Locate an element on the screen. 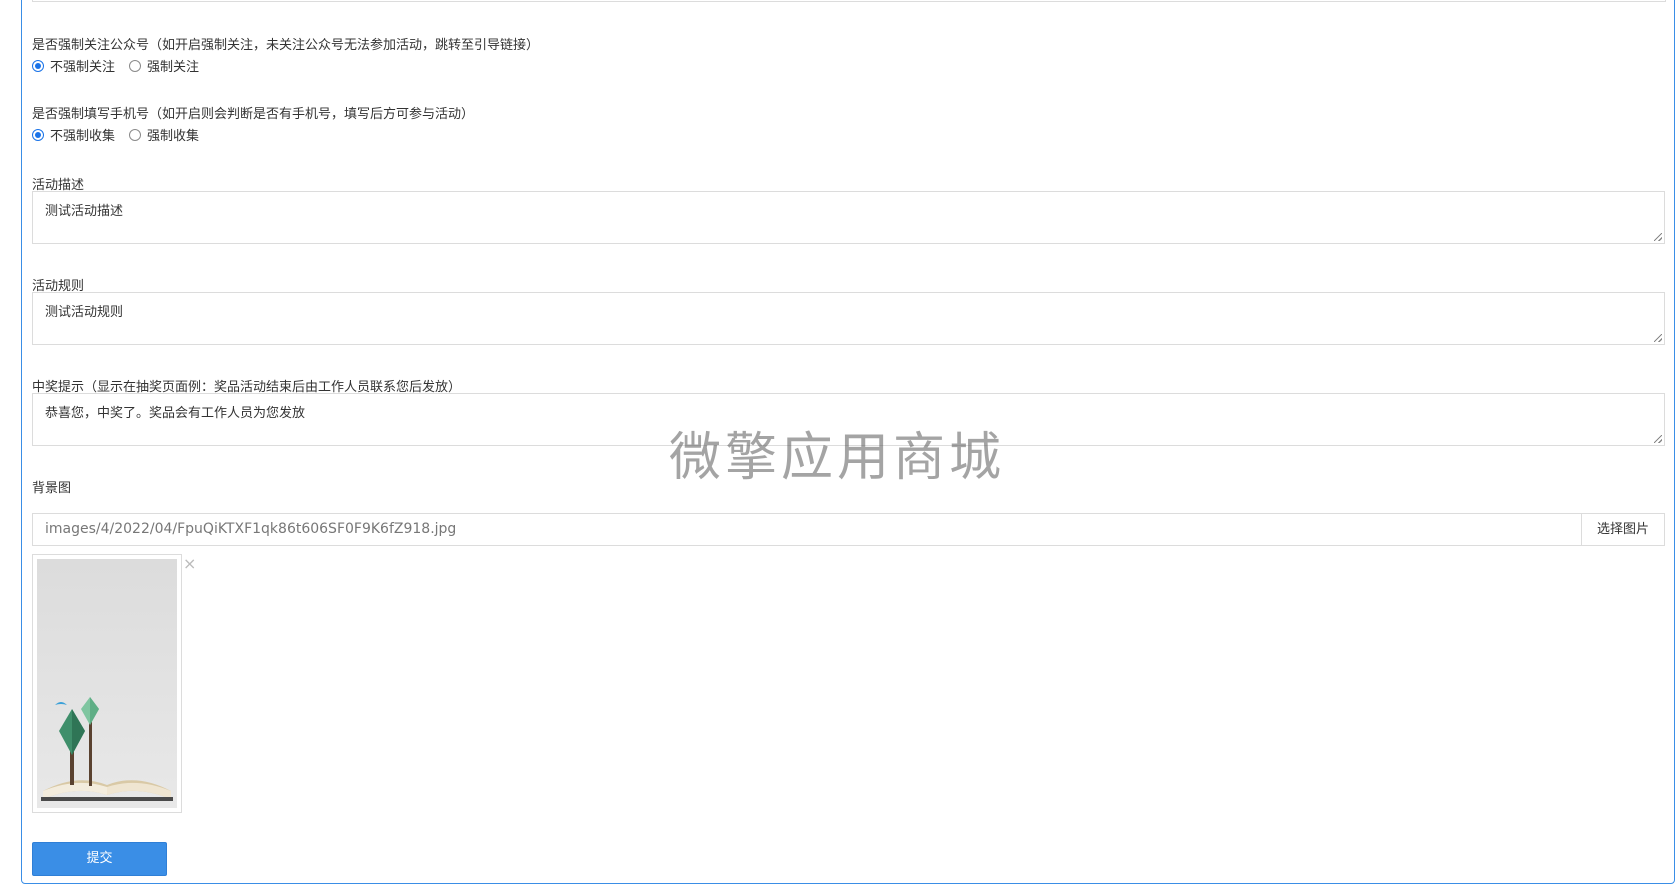 The height and width of the screenshot is (890, 1677). background-thumbnail is located at coordinates (107, 683).